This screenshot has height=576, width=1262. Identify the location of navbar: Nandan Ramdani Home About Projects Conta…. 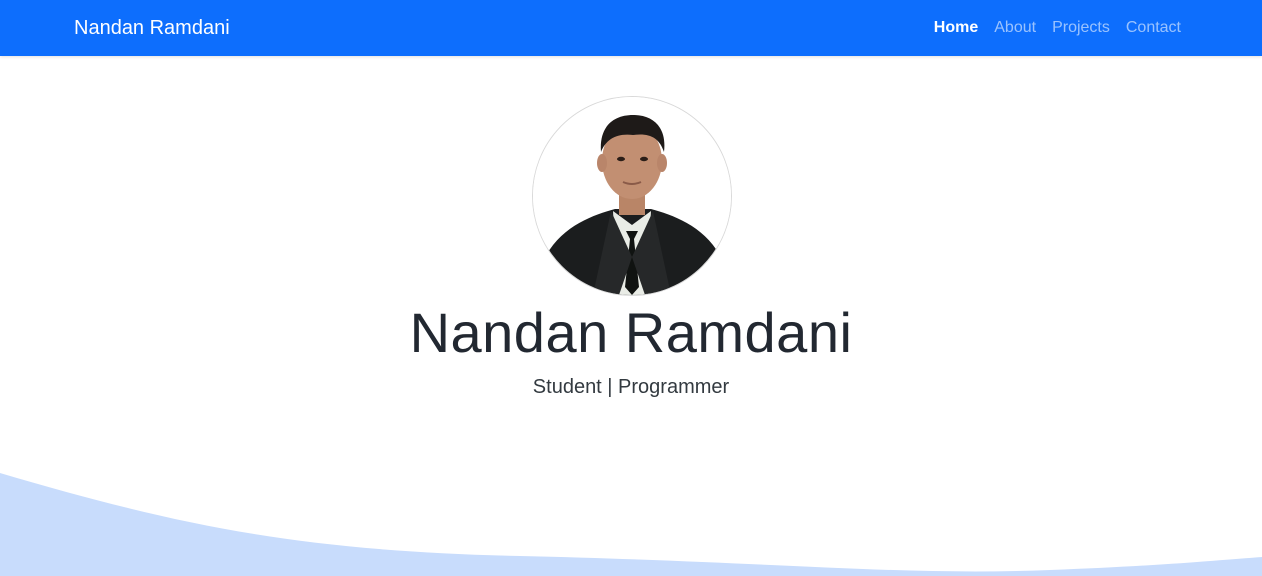
(631, 28).